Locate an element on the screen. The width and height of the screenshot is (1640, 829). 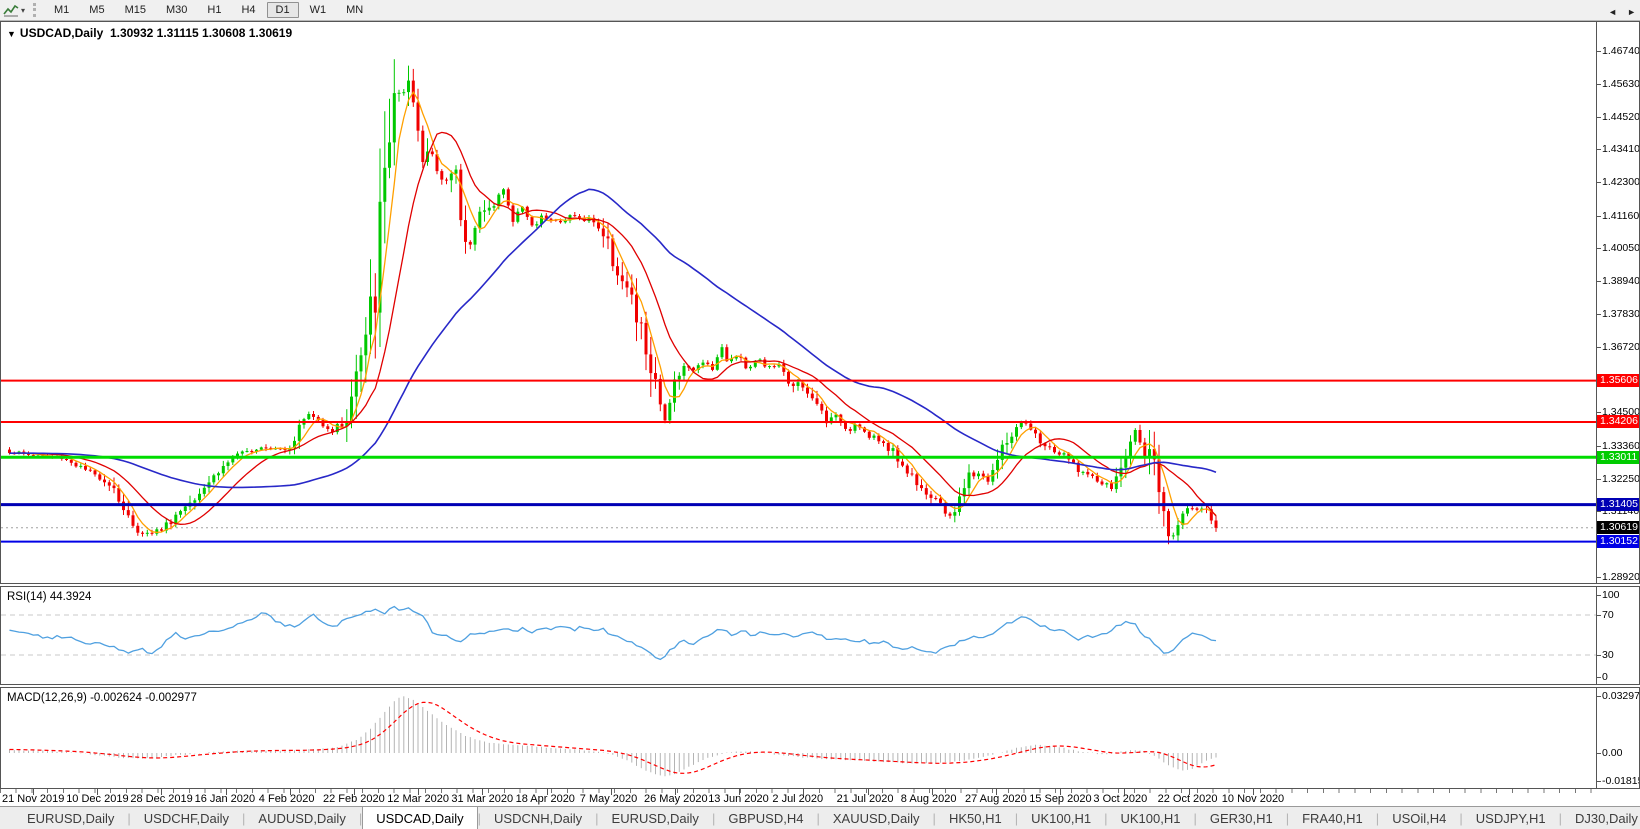
price-level-badge: 1.35606 is located at coordinates (1618, 381).